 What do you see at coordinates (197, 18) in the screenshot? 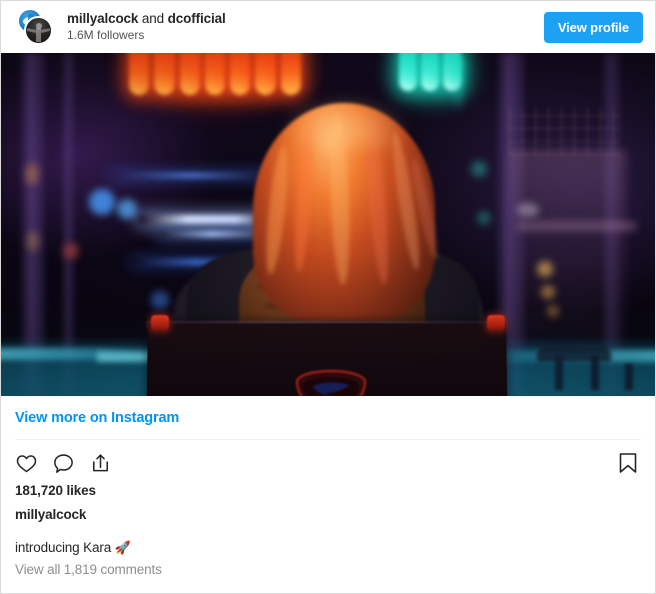
I see `username-secondary: dcofficial` at bounding box center [197, 18].